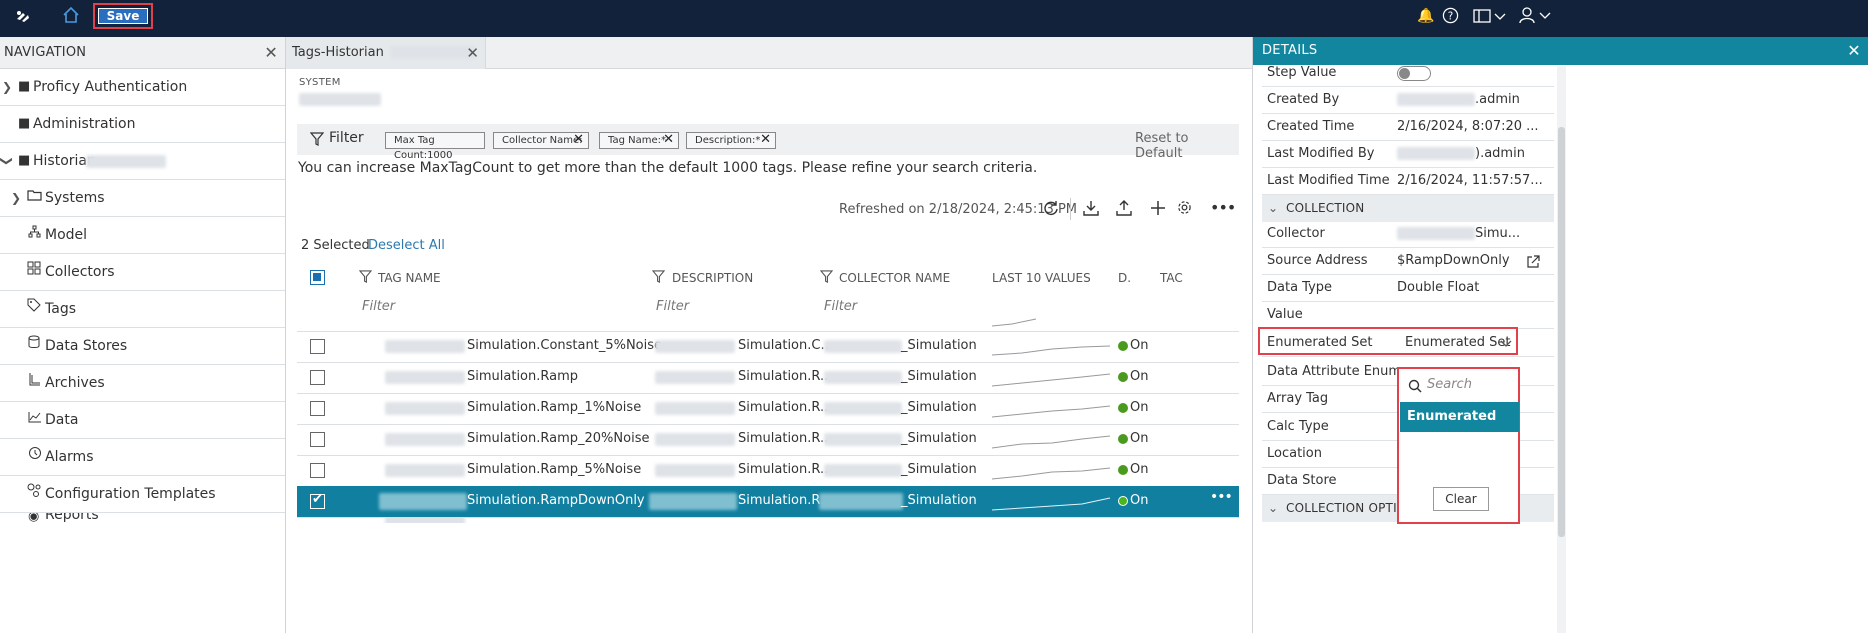 This screenshot has height=633, width=1868. What do you see at coordinates (142, 198) in the screenshot?
I see `nav-item-systems: ❯ Systems` at bounding box center [142, 198].